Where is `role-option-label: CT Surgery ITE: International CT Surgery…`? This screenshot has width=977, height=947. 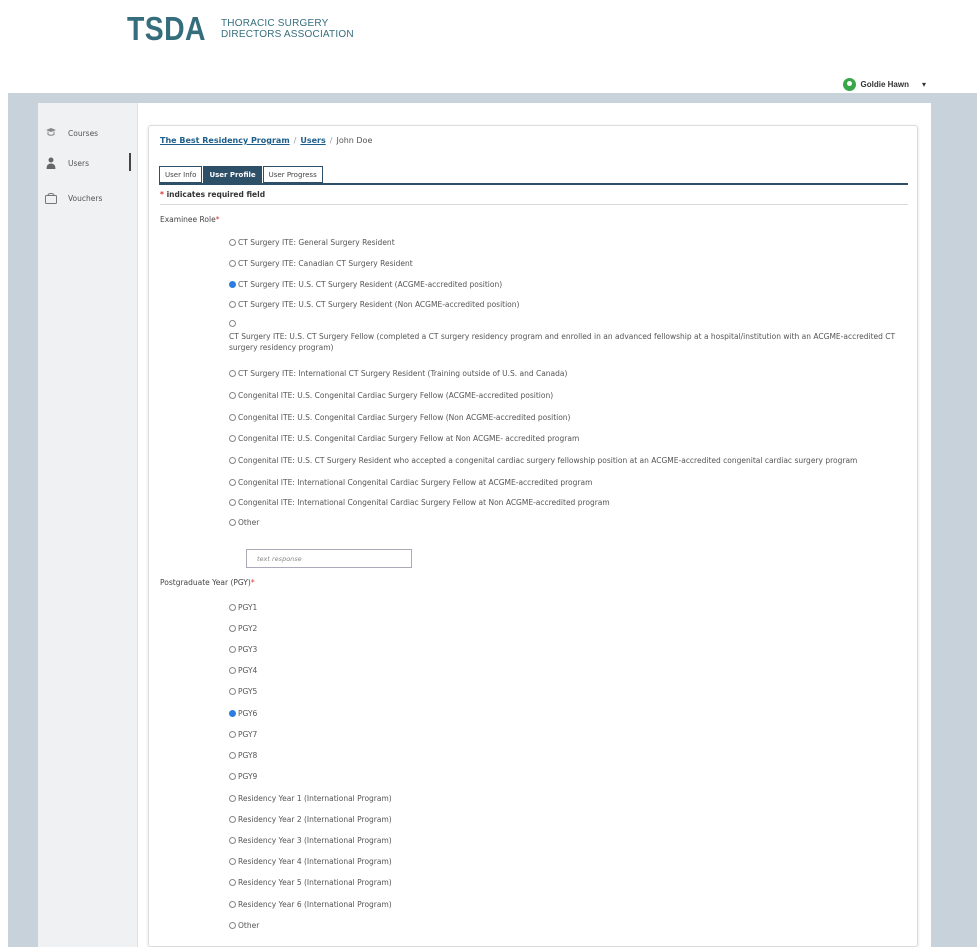
role-option-label: CT Surgery ITE: International CT Surgery… is located at coordinates (403, 373).